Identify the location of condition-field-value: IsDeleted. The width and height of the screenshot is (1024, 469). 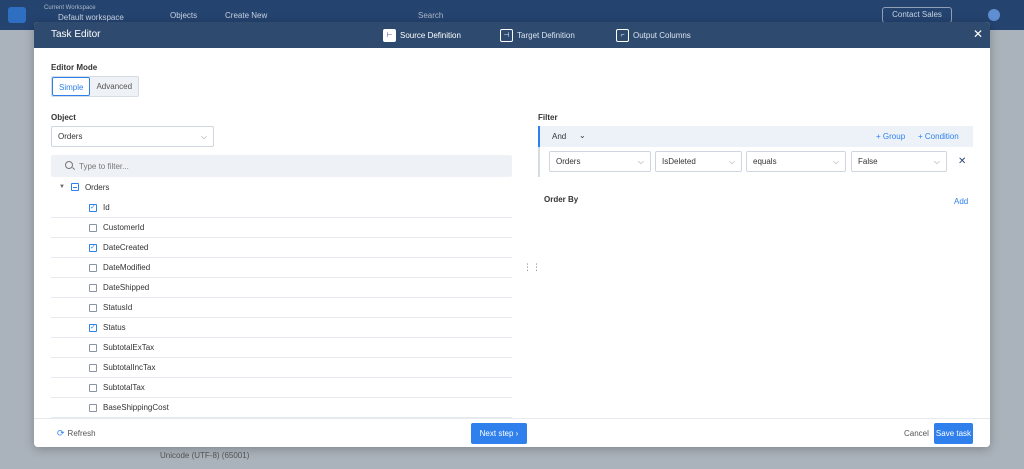
(679, 161).